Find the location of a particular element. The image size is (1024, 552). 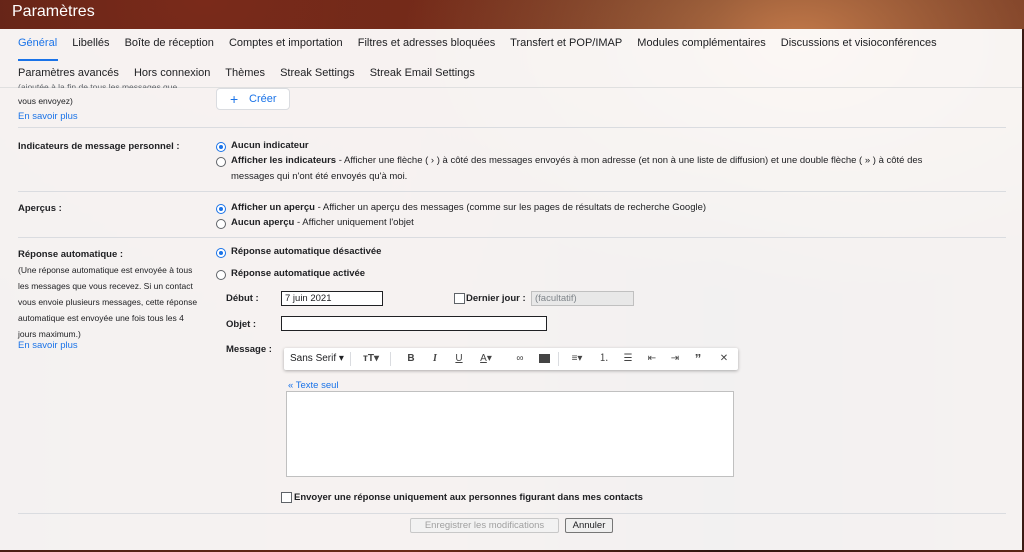

no-preview-radio is located at coordinates (221, 224).